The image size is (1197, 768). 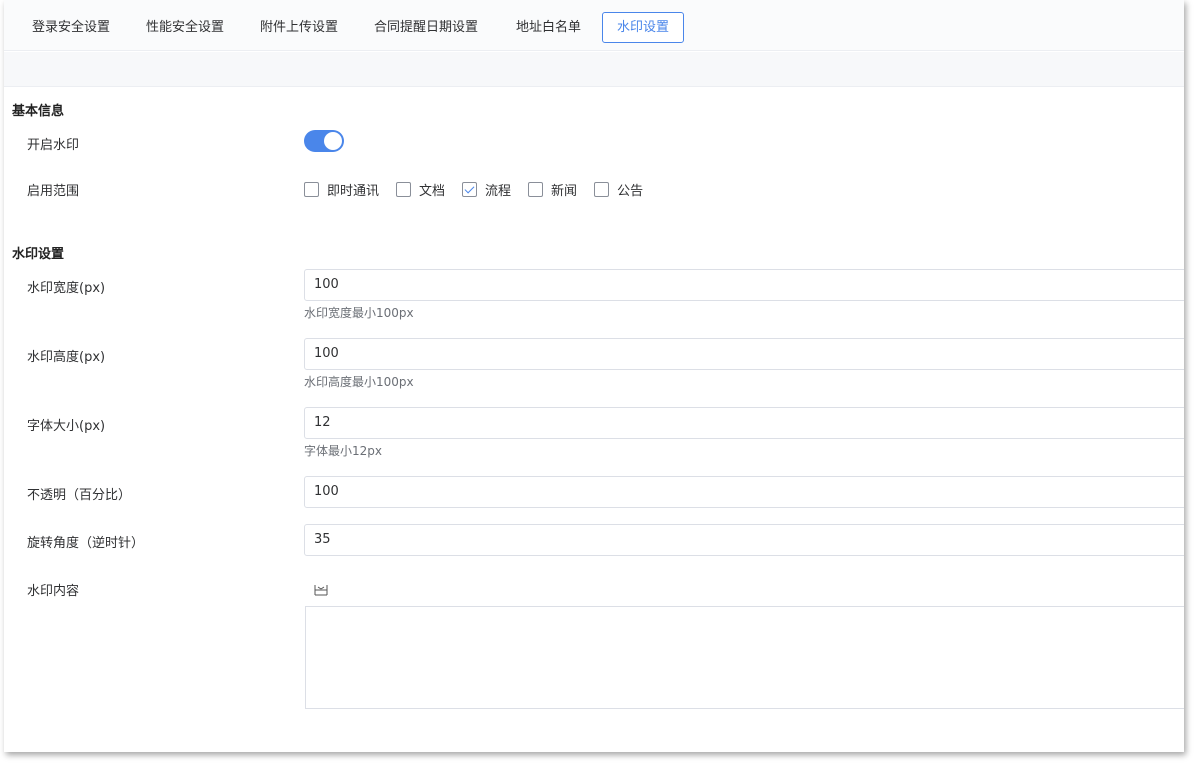 I want to click on checkbox-label: 即时通讯, so click(x=353, y=191).